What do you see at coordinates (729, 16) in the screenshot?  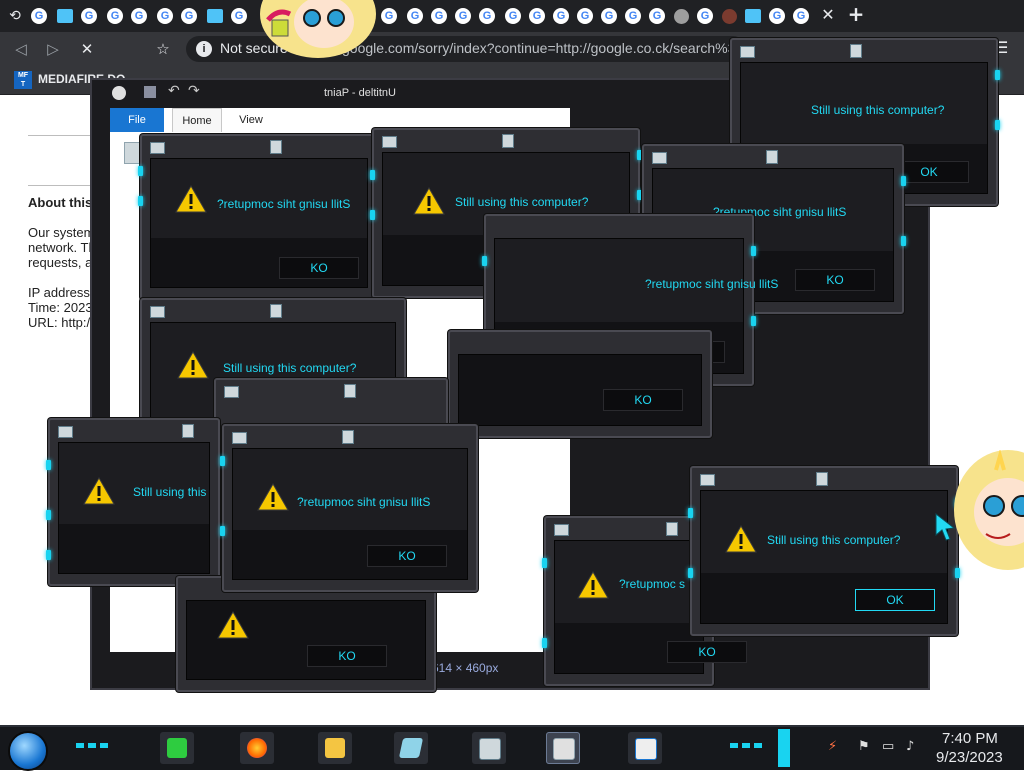 I see `tab-active` at bounding box center [729, 16].